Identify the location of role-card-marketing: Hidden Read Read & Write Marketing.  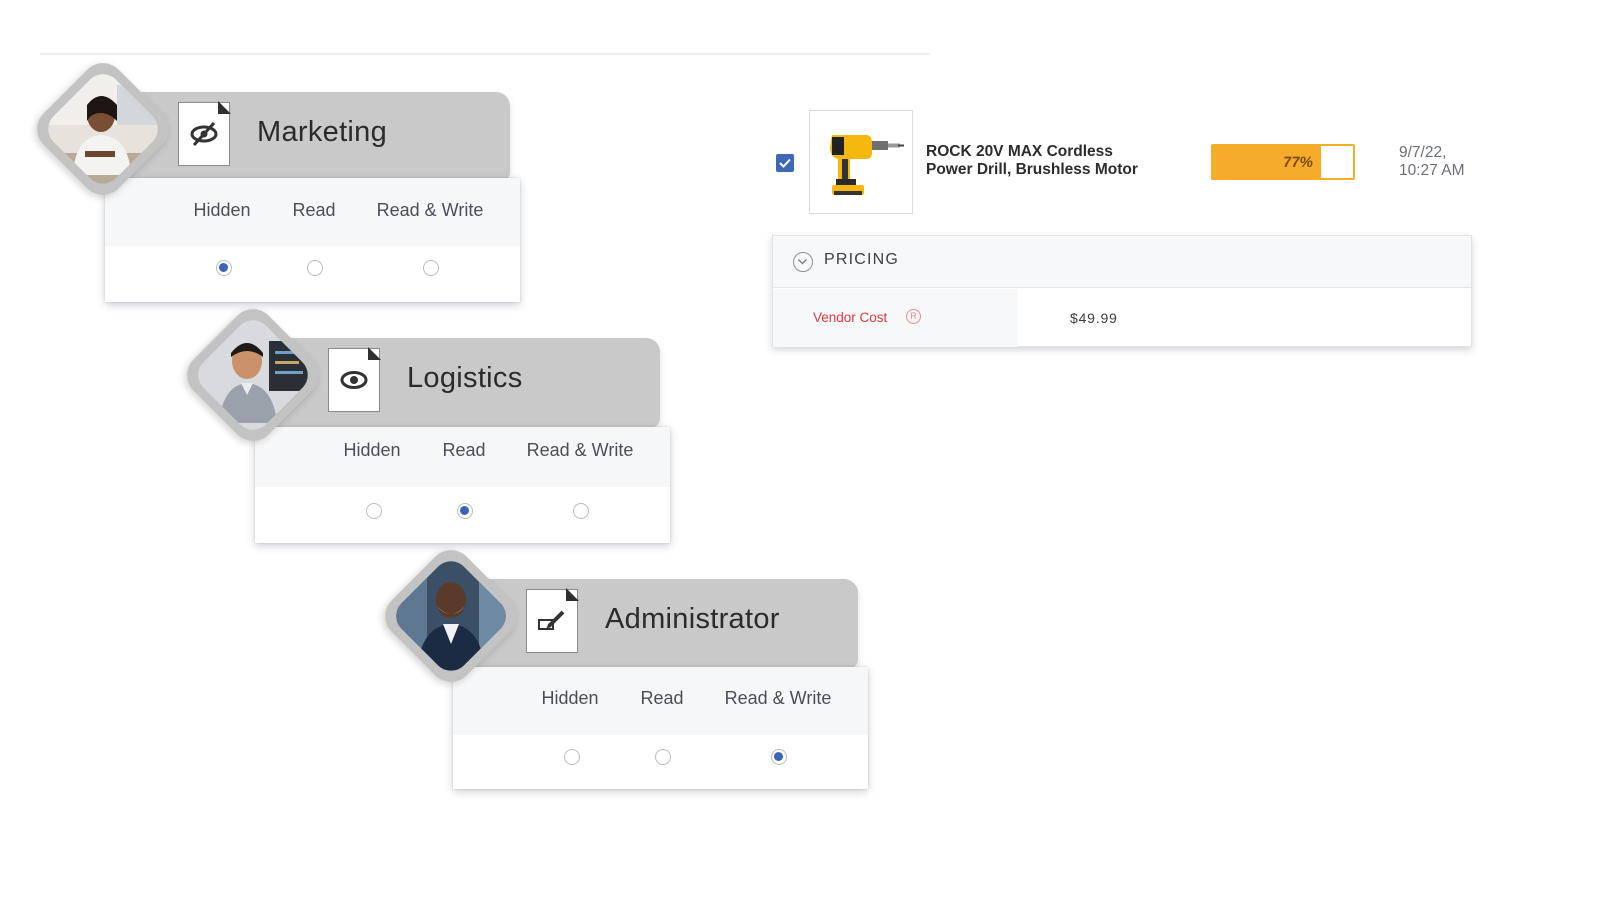
(274, 180).